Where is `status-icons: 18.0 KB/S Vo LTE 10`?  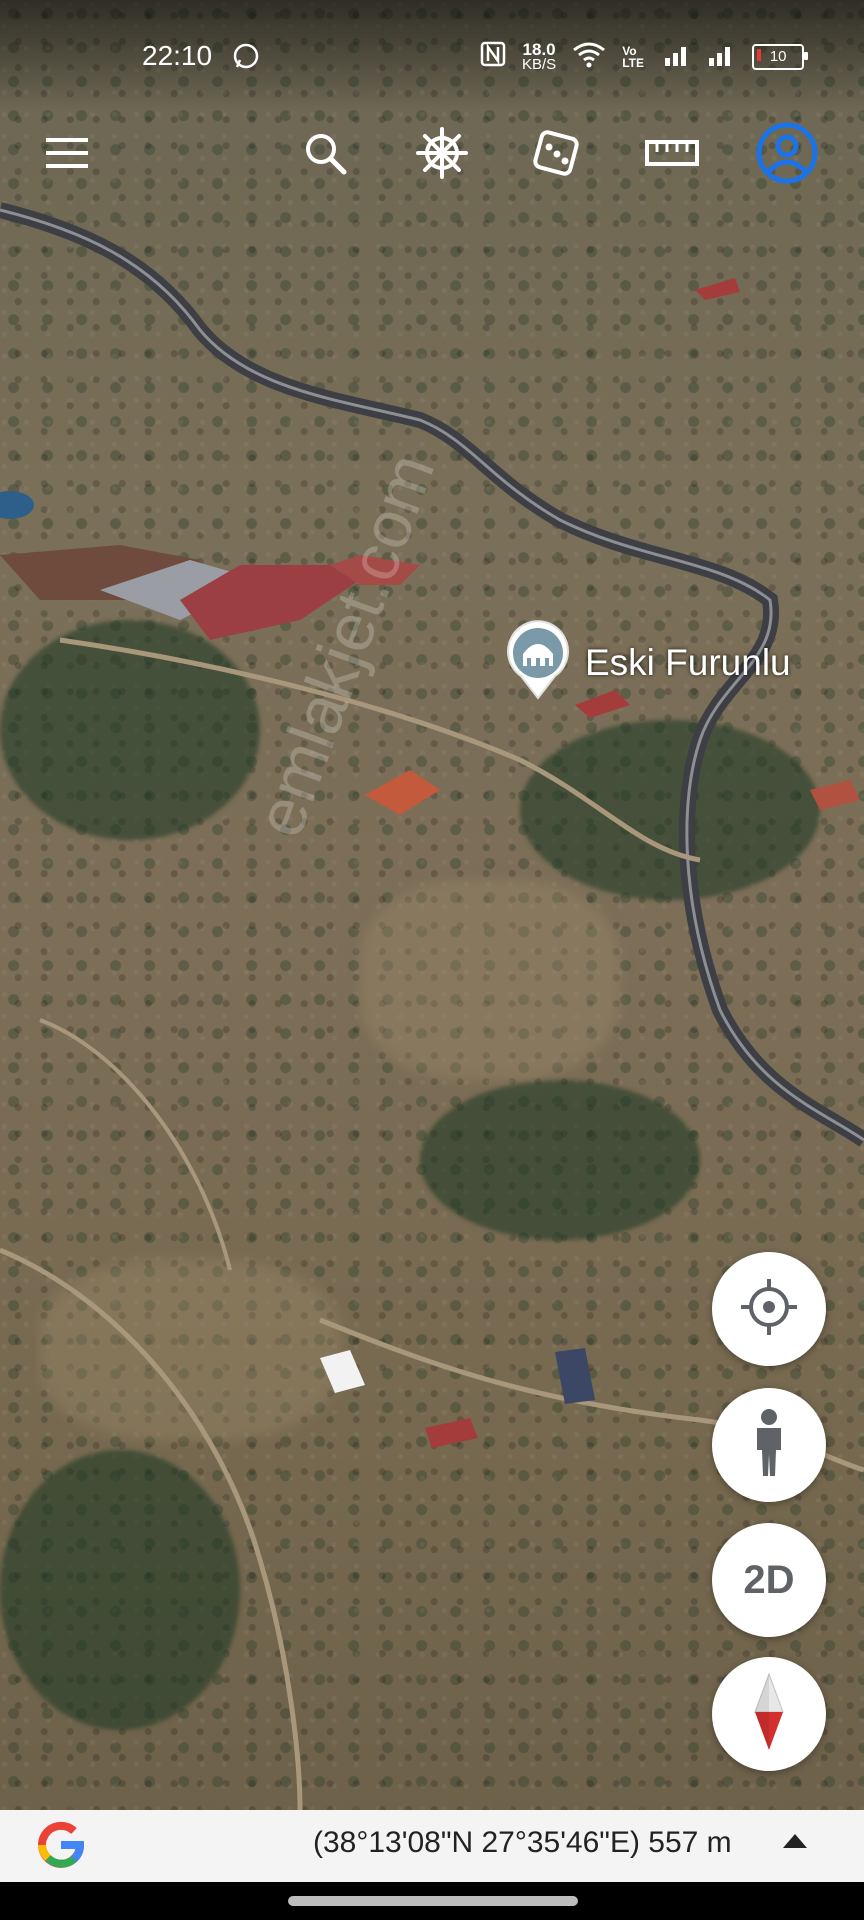
status-icons: 18.0 KB/S Vo LTE 10 is located at coordinates (644, 56).